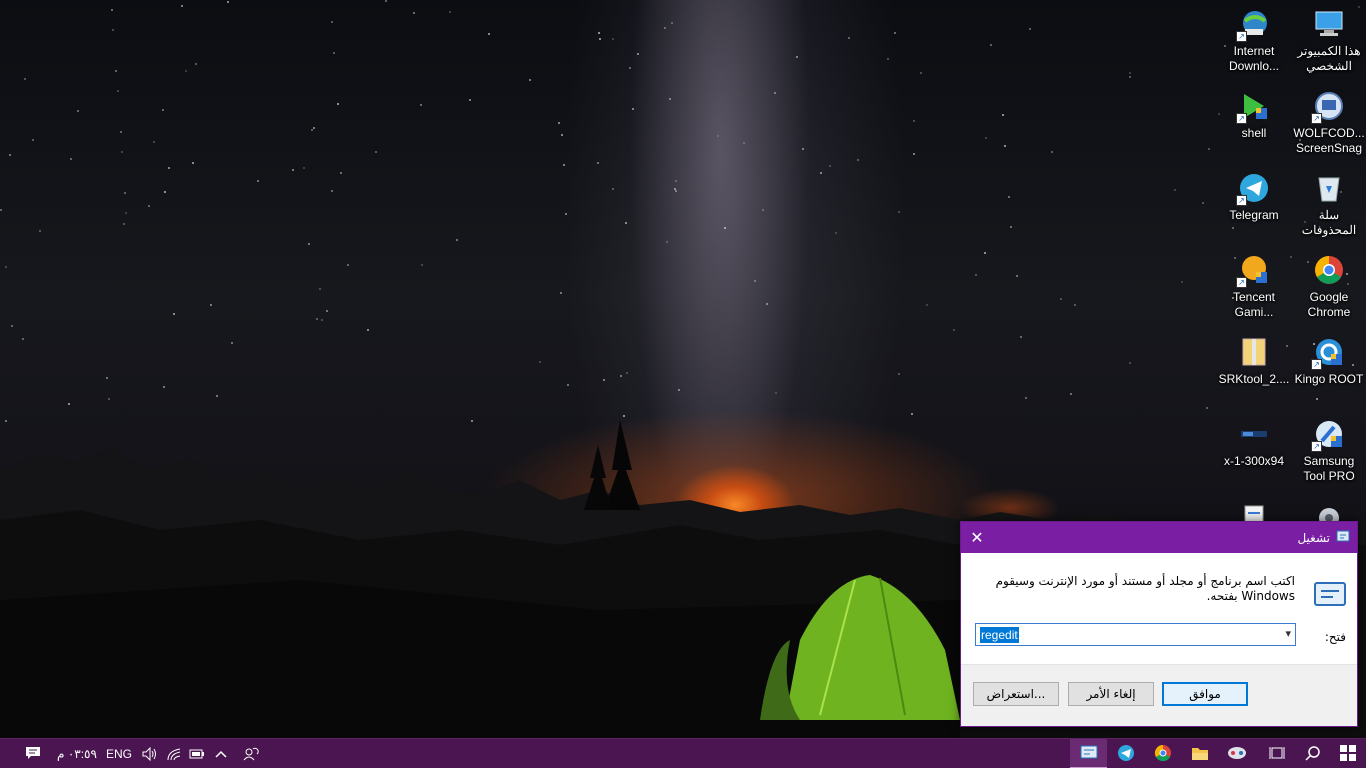 This screenshot has height=768, width=1366. What do you see at coordinates (683, 753) in the screenshot?
I see `taskbar: ٠٣:٥٩ م ENG` at bounding box center [683, 753].